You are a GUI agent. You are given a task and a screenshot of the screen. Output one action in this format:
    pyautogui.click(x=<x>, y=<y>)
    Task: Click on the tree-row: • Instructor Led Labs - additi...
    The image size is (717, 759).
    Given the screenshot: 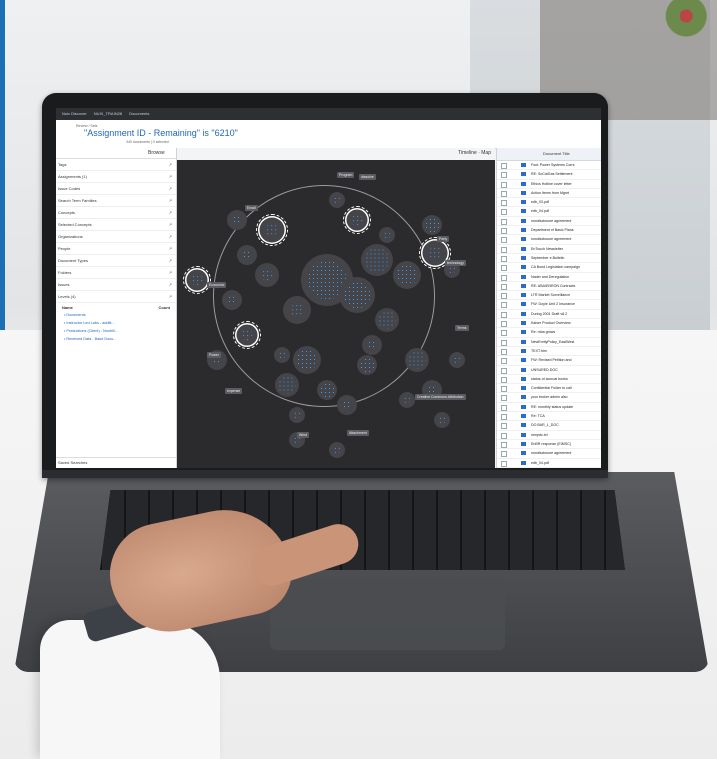 What is the action you would take?
    pyautogui.click(x=116, y=325)
    